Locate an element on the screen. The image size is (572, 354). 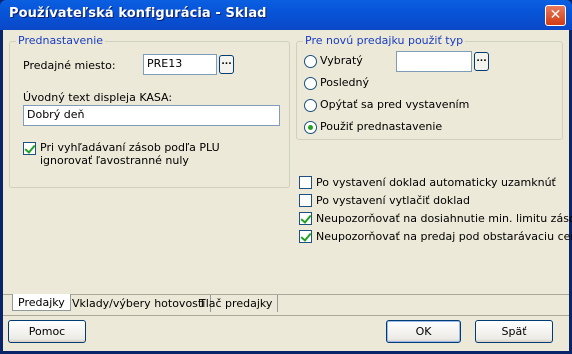
ignore-leading-zeros-label-line2: ignorovať ľavostranné nuly is located at coordinates (114, 160).